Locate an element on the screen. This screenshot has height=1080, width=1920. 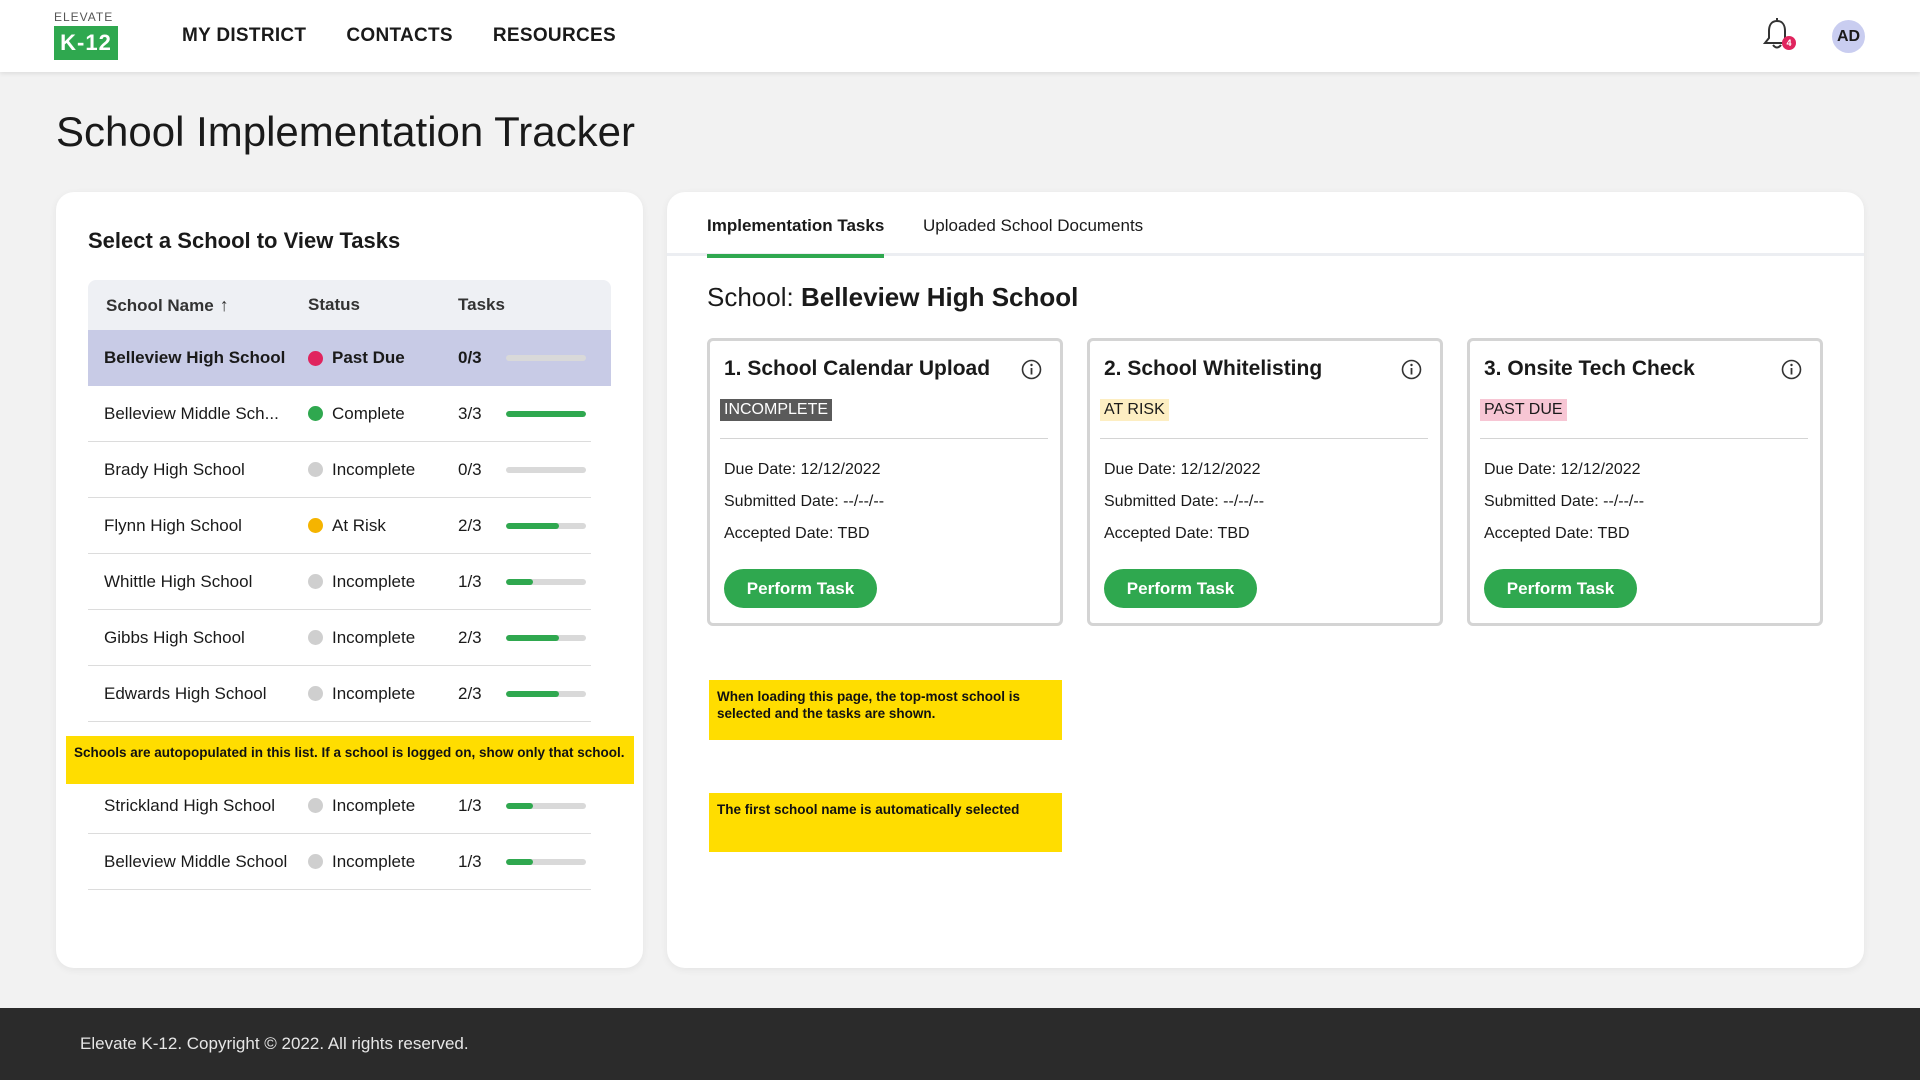
logo-badge: K-12 is located at coordinates (86, 43).